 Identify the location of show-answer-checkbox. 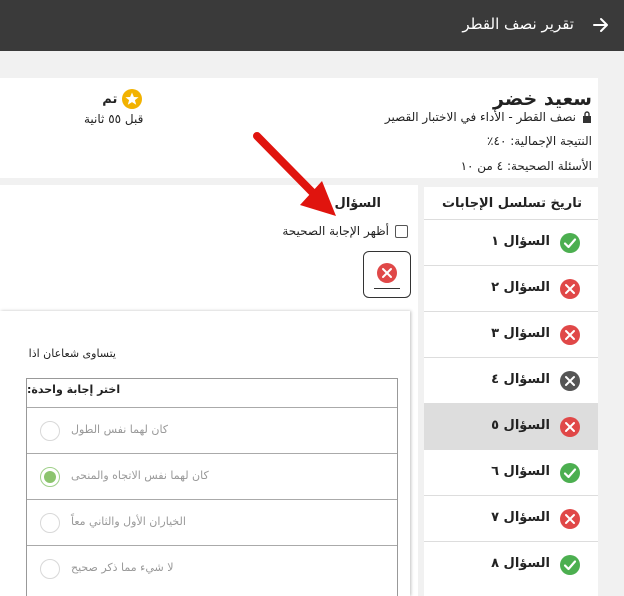
(401, 231).